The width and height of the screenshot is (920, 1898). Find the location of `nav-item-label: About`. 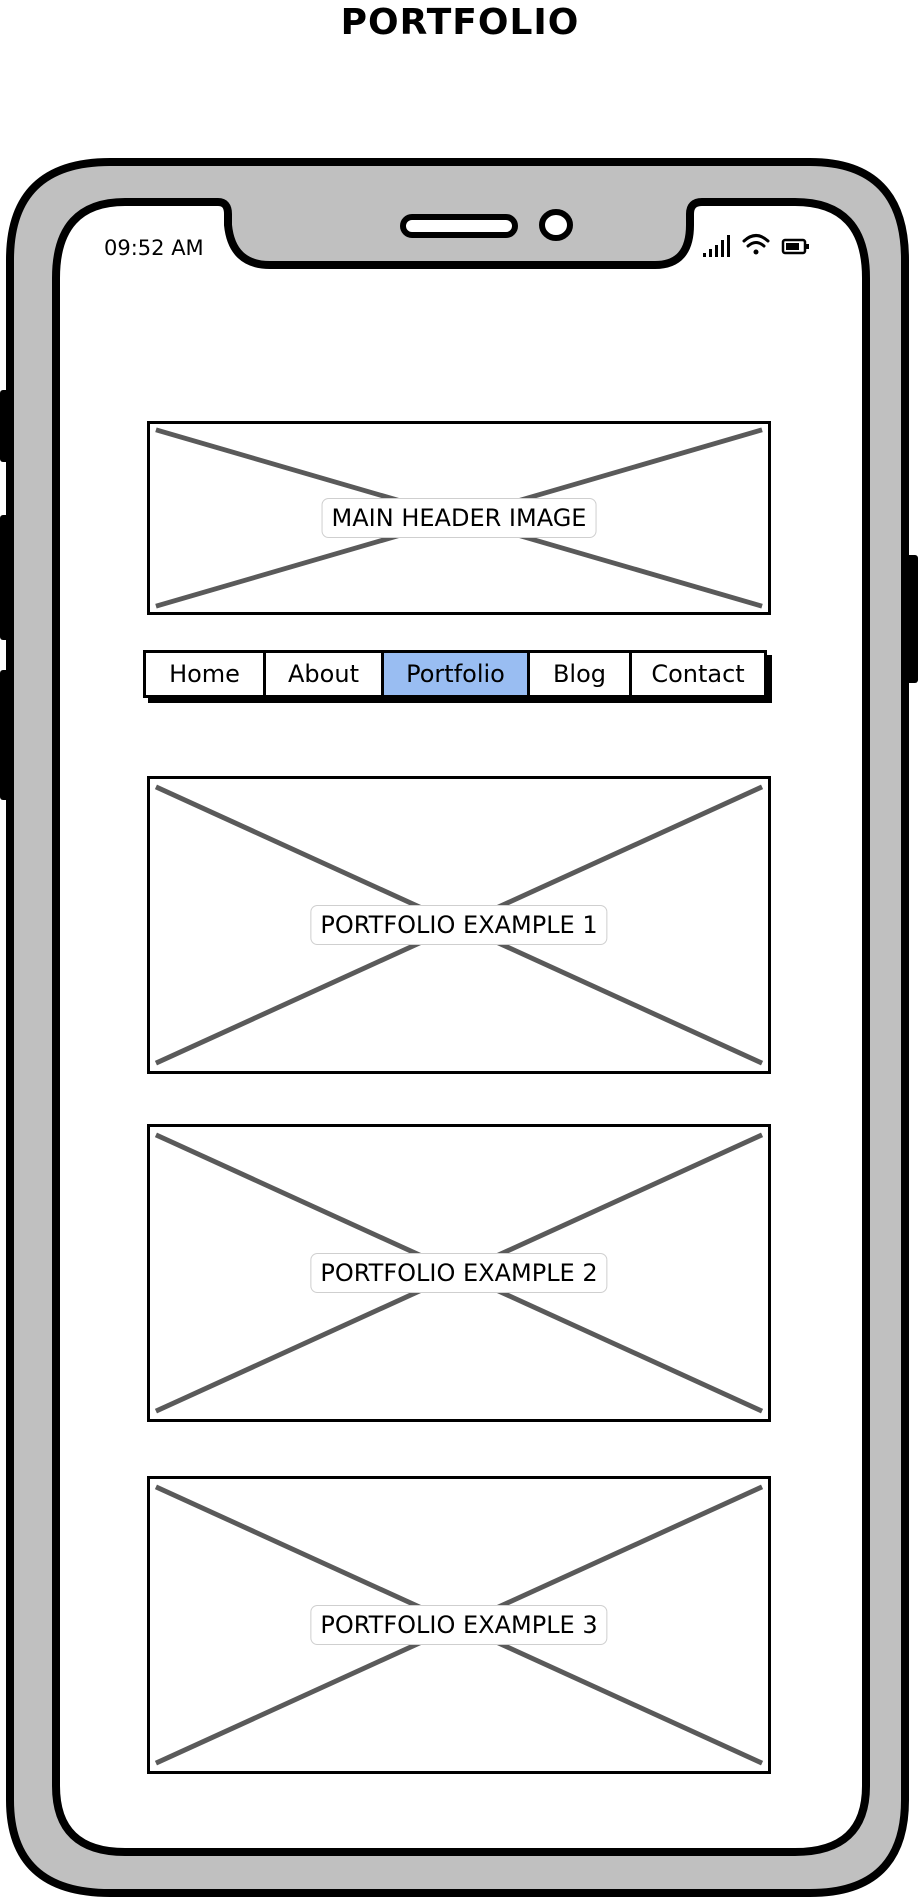

nav-item-label: About is located at coordinates (323, 674).